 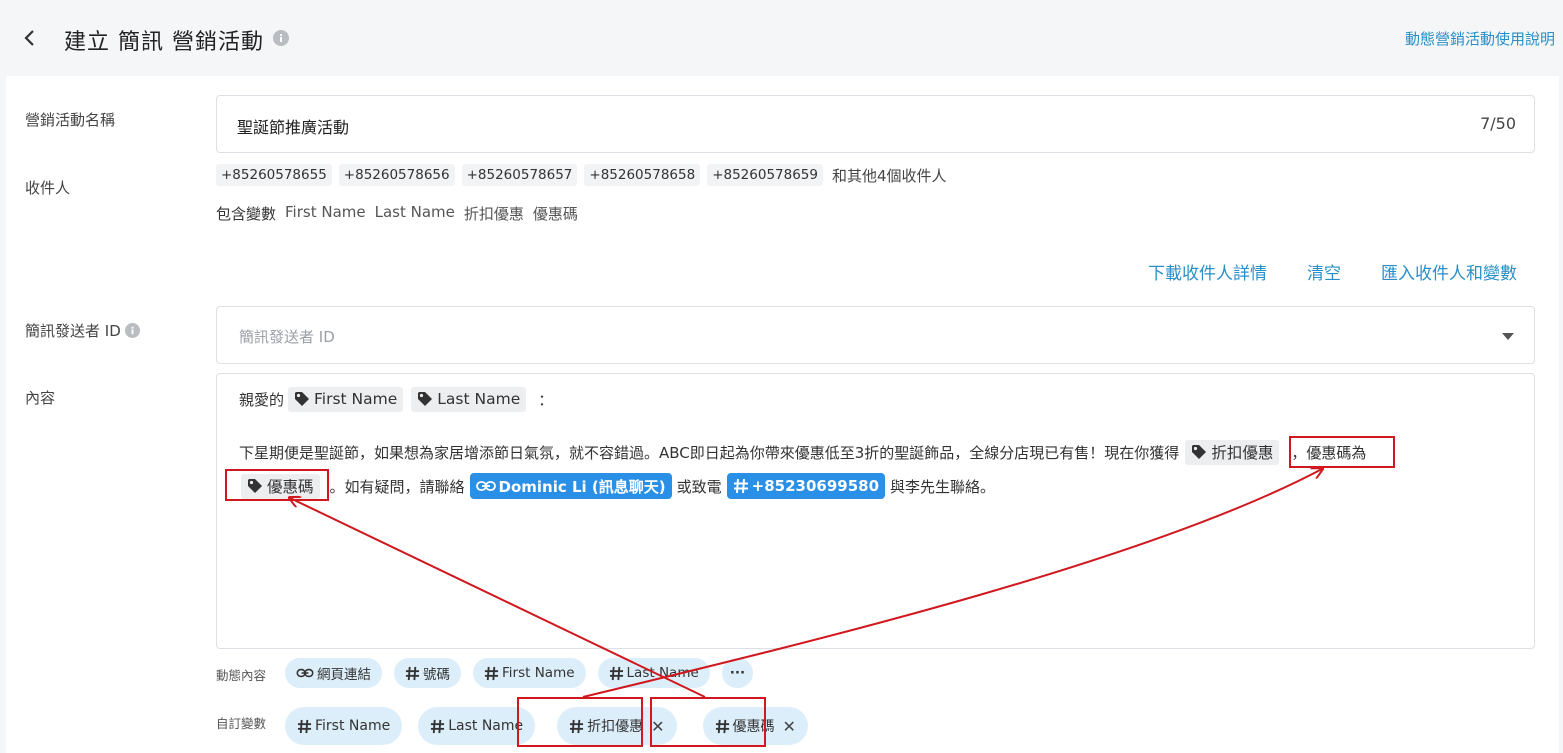 What do you see at coordinates (1508, 336) in the screenshot?
I see `chevron-down-icon` at bounding box center [1508, 336].